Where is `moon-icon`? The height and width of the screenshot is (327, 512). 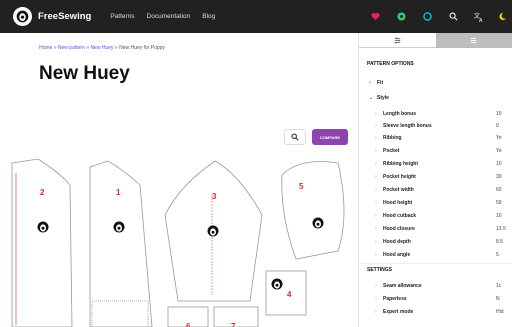
moon-icon is located at coordinates (502, 16).